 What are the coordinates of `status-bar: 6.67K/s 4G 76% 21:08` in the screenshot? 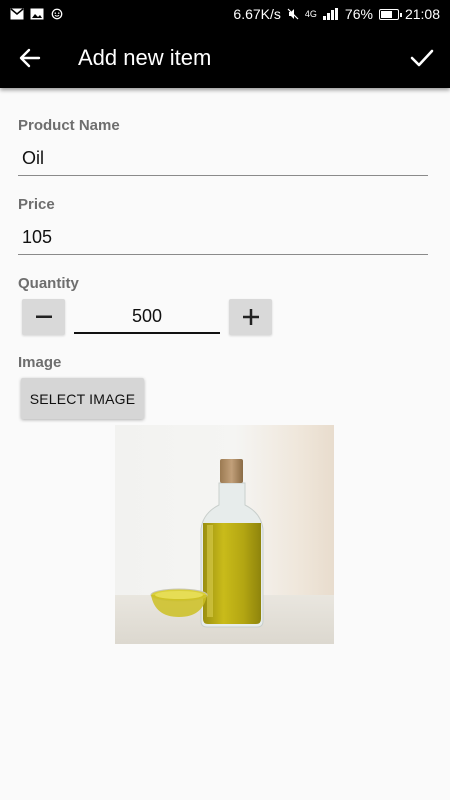 It's located at (225, 14).